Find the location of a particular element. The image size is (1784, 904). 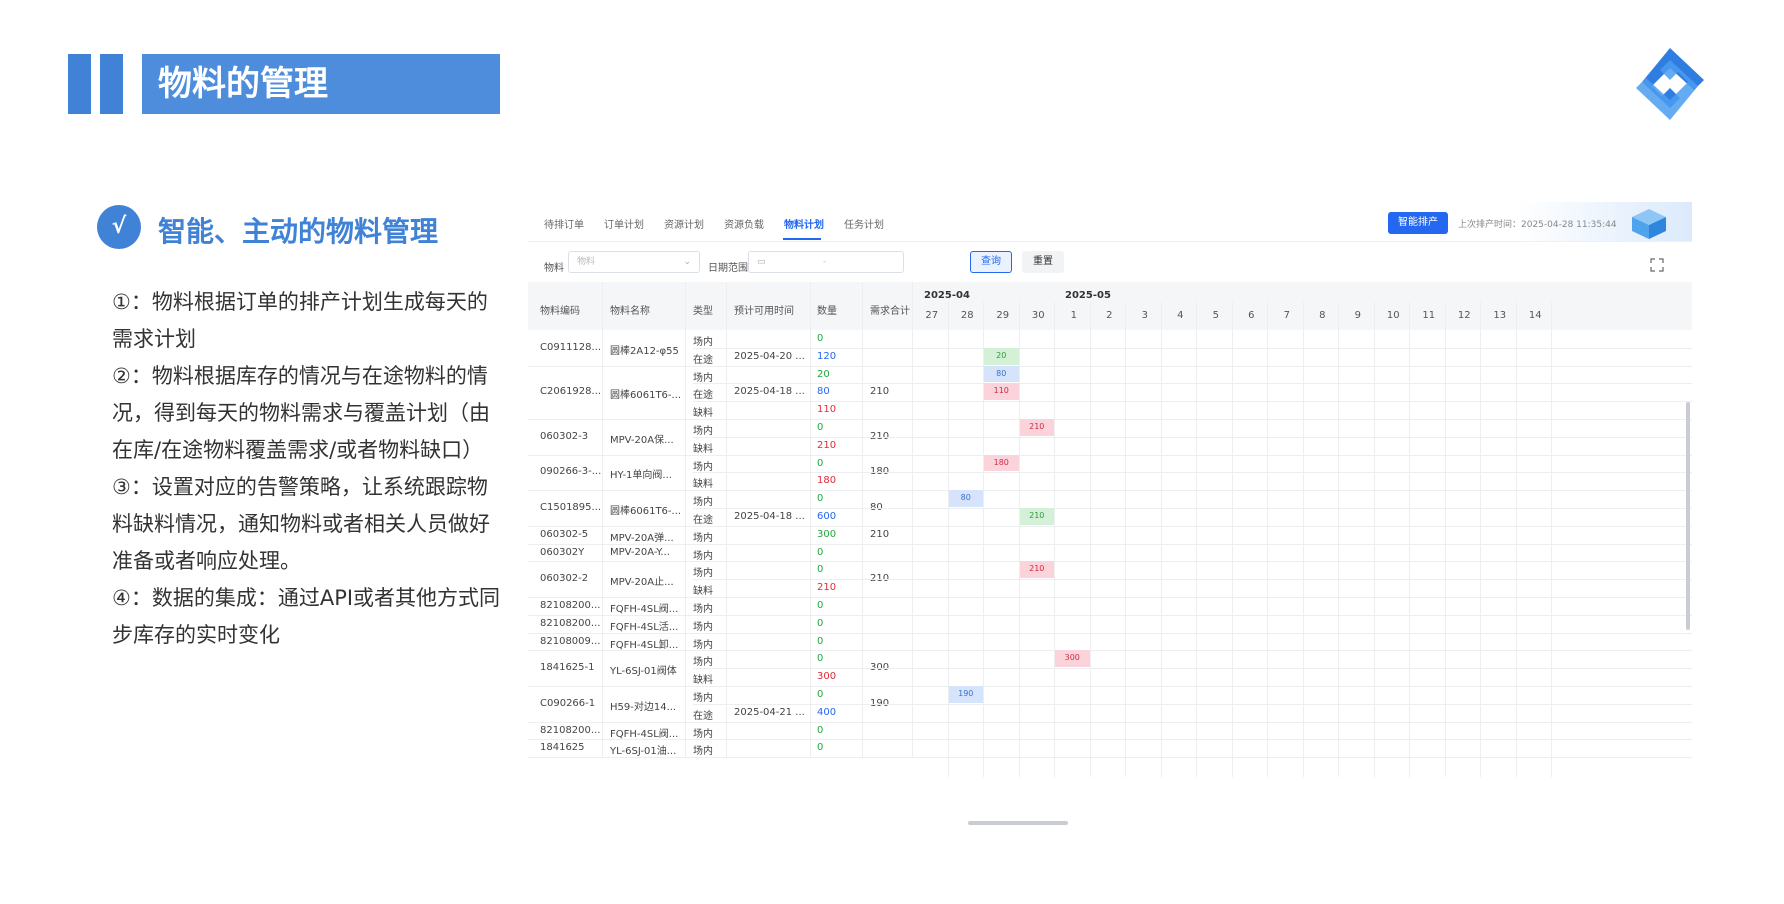

filter-bar: 物料 物料 ⌄ 日期范围 ▭ - 查询 重置 is located at coordinates (1110, 262).